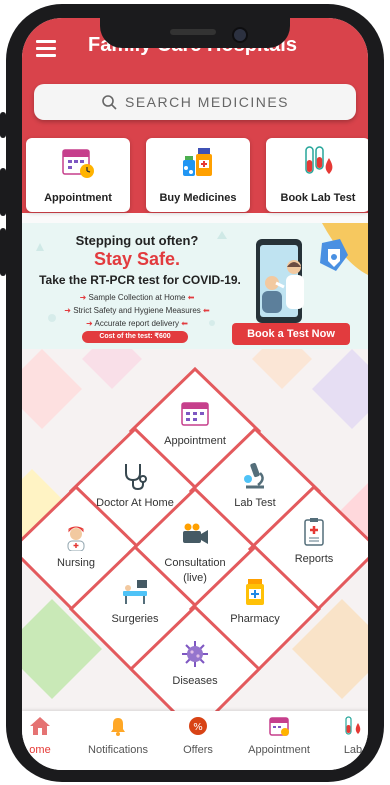 This screenshot has width=390, height=785. What do you see at coordinates (40, 726) in the screenshot?
I see `home-icon` at bounding box center [40, 726].